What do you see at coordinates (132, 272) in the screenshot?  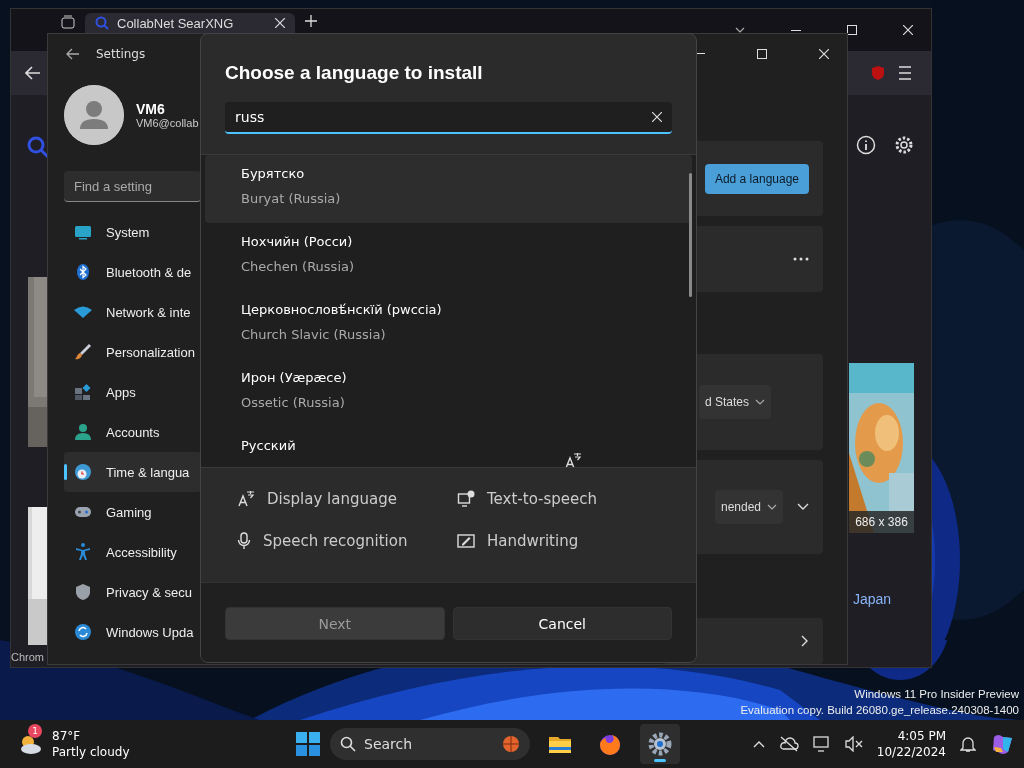 I see `nav-item: Bluetooth & de` at bounding box center [132, 272].